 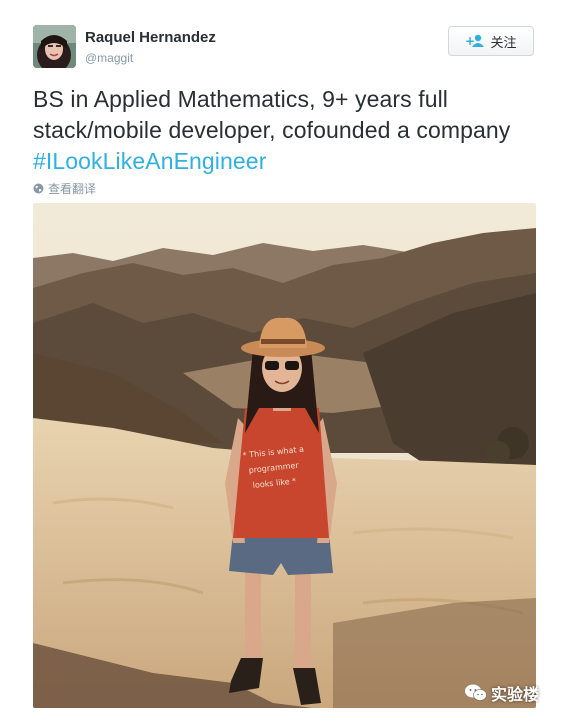 What do you see at coordinates (150, 37) in the screenshot?
I see `display-name: Raquel Hernandez` at bounding box center [150, 37].